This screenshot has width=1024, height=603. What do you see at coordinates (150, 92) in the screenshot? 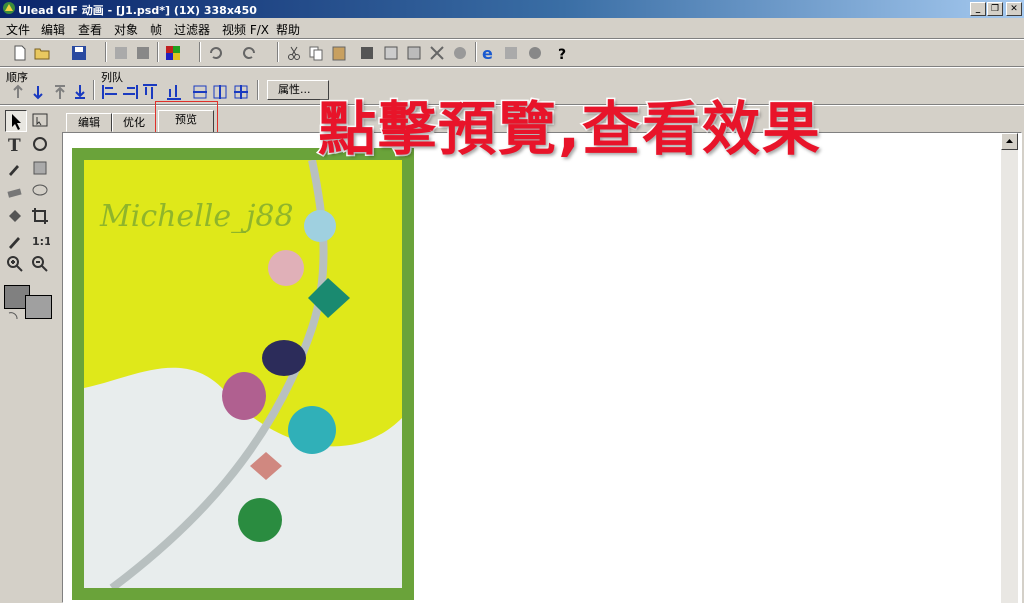
I see `align-top-icon` at bounding box center [150, 92].